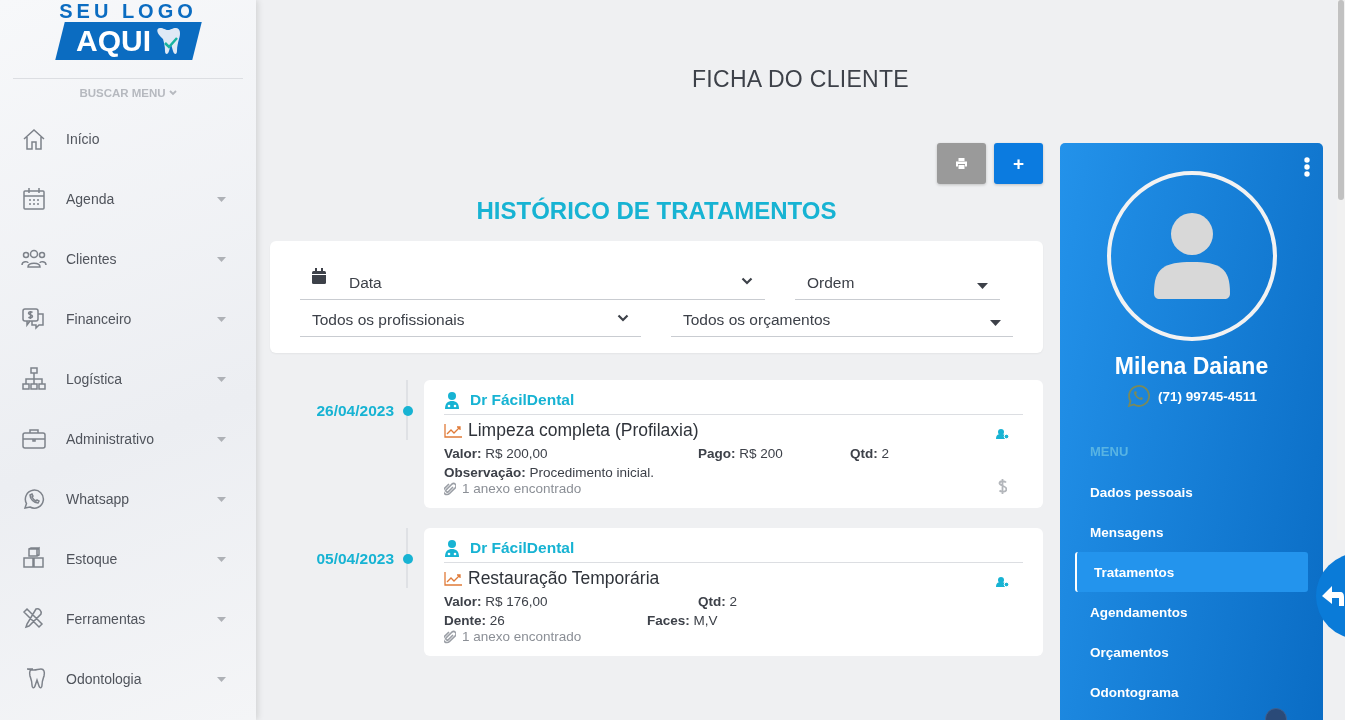 The width and height of the screenshot is (1345, 720). I want to click on menu-heading: MENU, so click(1109, 451).